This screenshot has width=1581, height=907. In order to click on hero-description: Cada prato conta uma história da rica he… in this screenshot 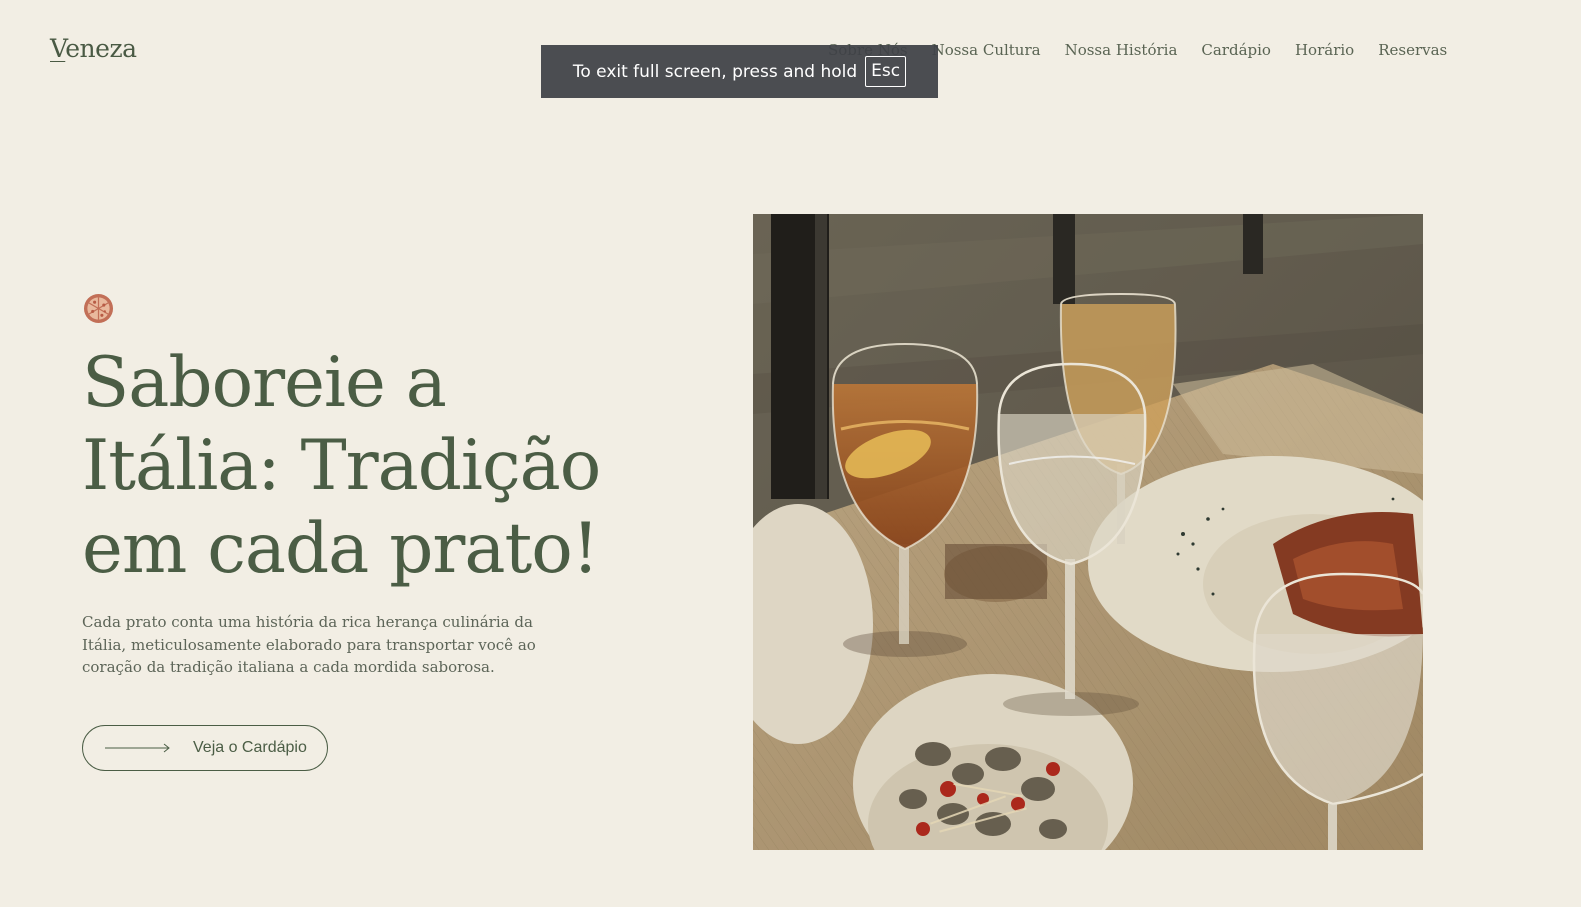, I will do `click(309, 644)`.